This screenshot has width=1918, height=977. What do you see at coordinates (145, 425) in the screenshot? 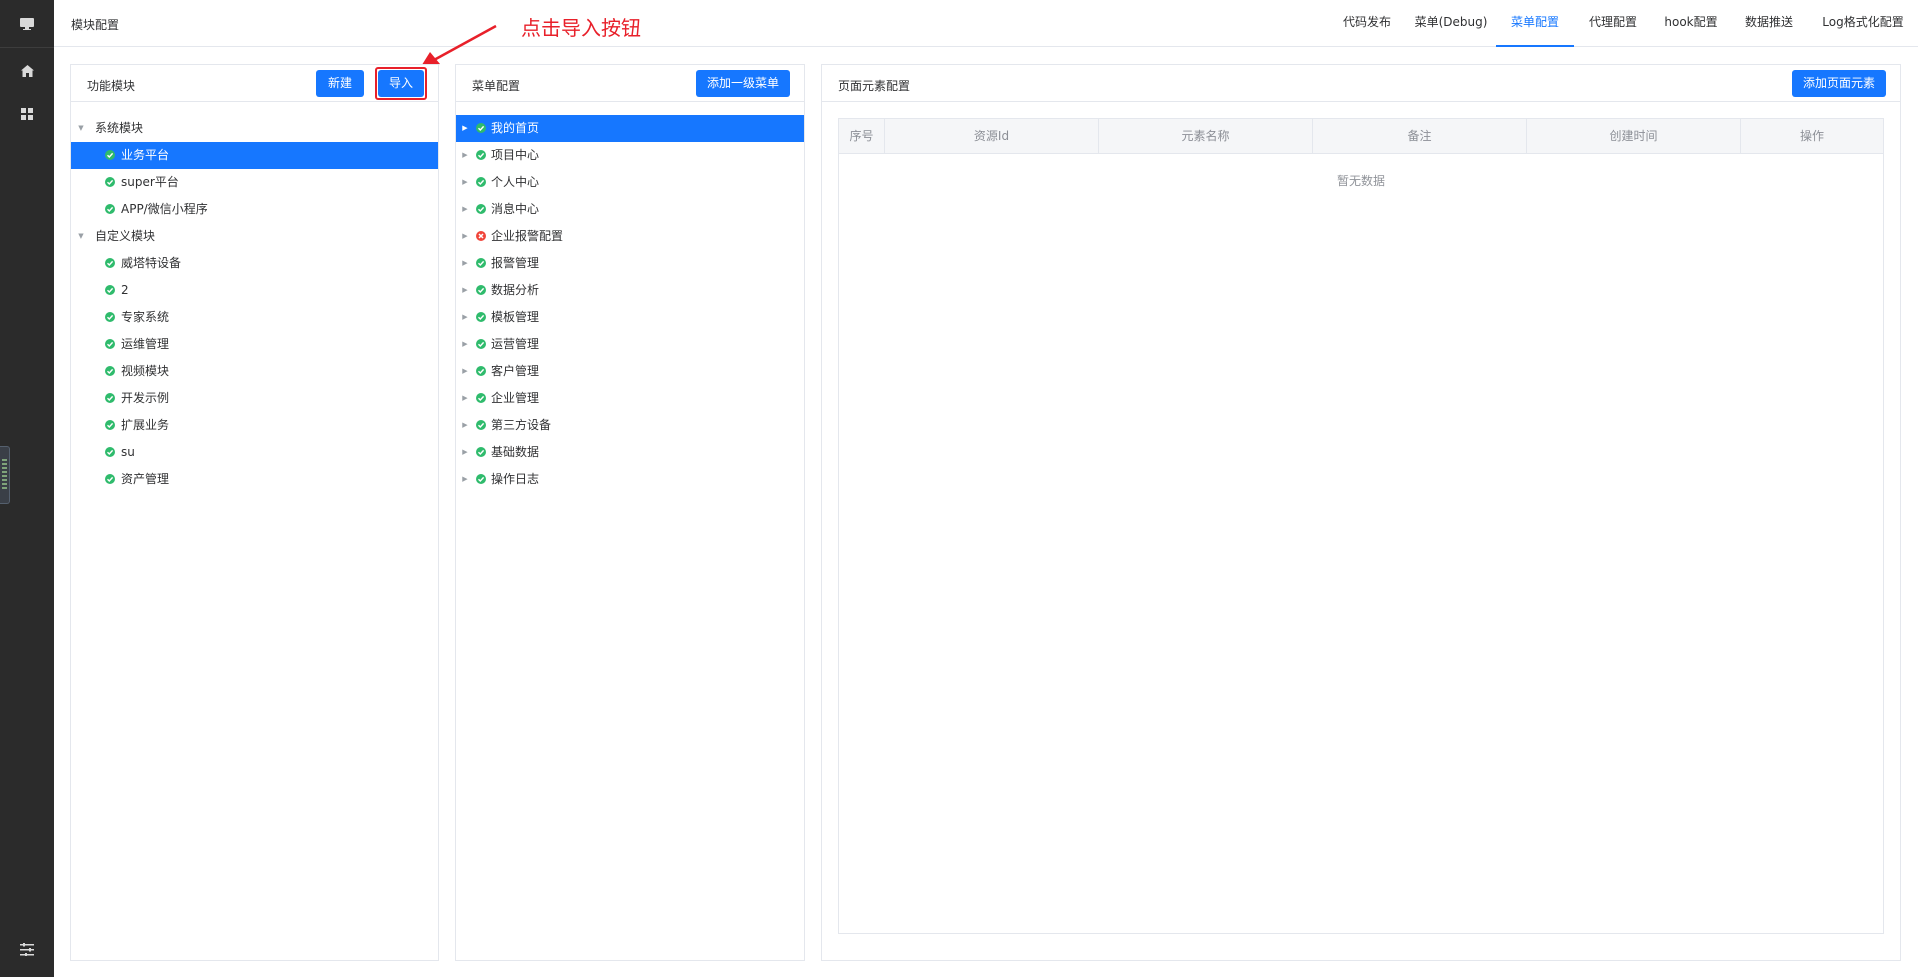
I see `module-item-label: 扩展业务` at bounding box center [145, 425].